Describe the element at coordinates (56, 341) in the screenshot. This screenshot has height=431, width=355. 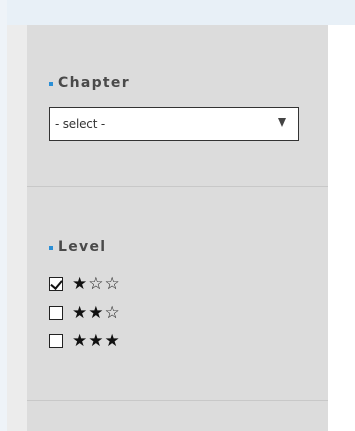
I see `level-3-checkbox` at that location.